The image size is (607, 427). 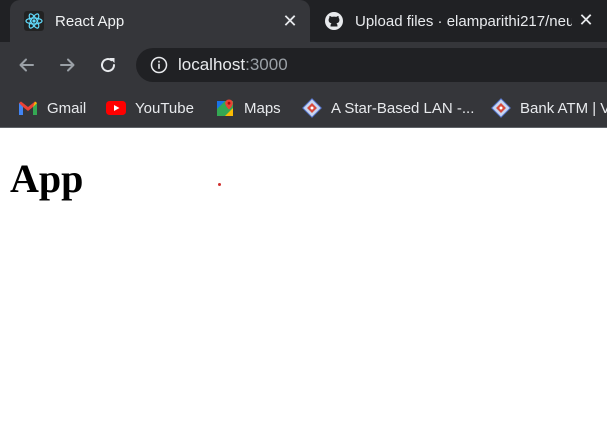 What do you see at coordinates (225, 108) in the screenshot?
I see `maps-icon` at bounding box center [225, 108].